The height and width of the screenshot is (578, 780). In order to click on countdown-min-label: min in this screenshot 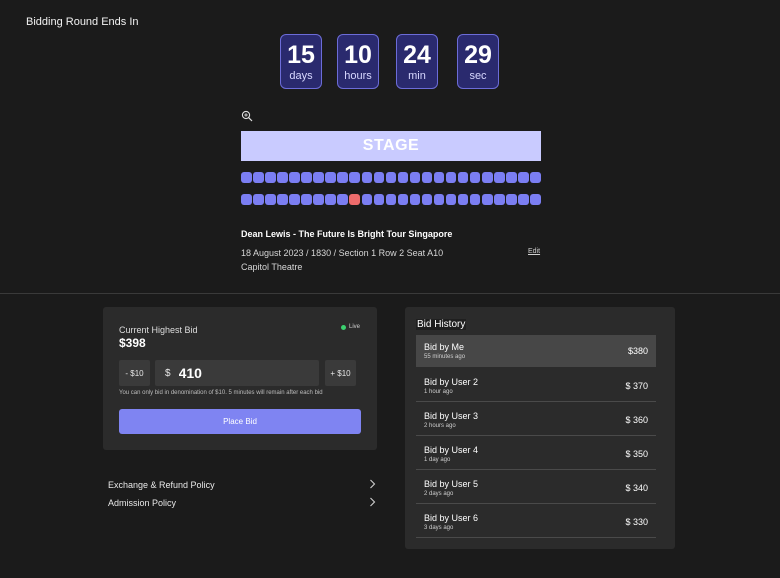, I will do `click(417, 76)`.